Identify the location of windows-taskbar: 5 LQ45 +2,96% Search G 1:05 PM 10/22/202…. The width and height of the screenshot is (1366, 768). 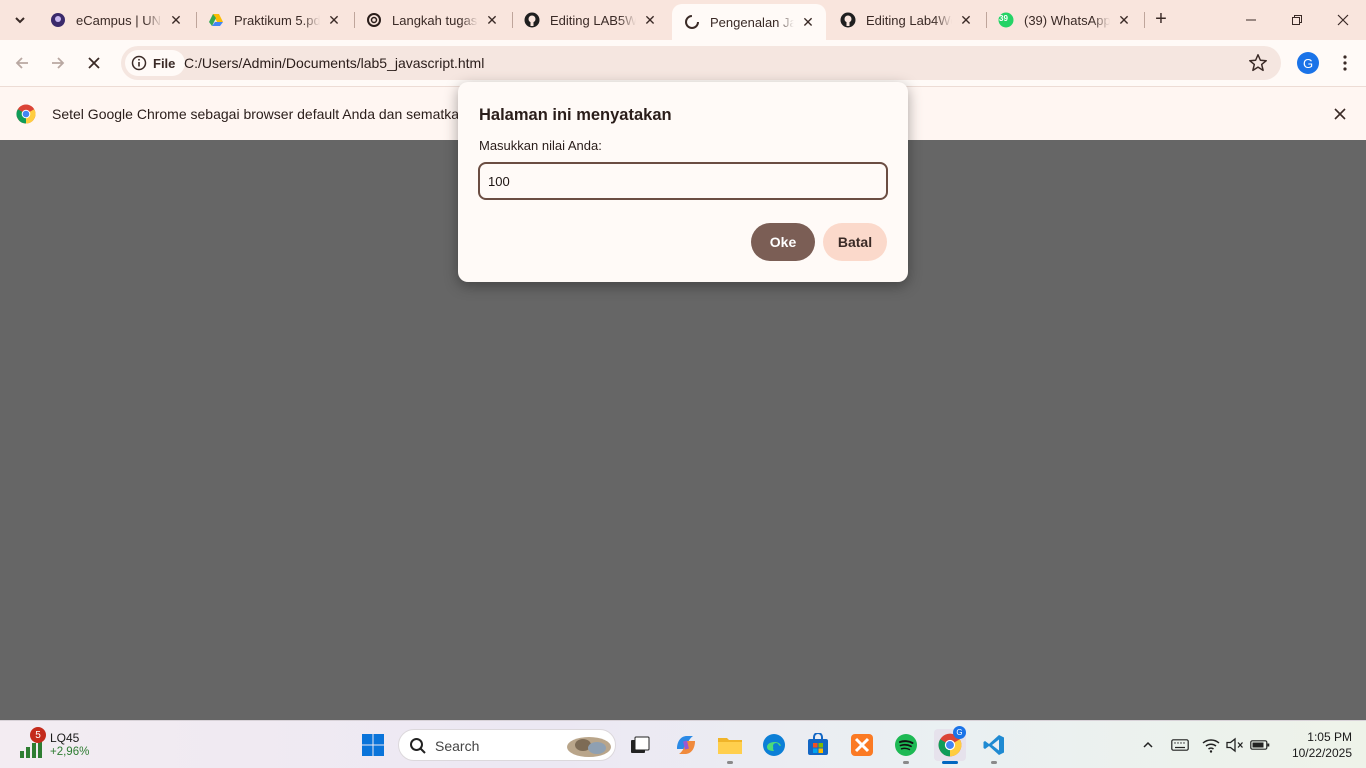
(683, 744).